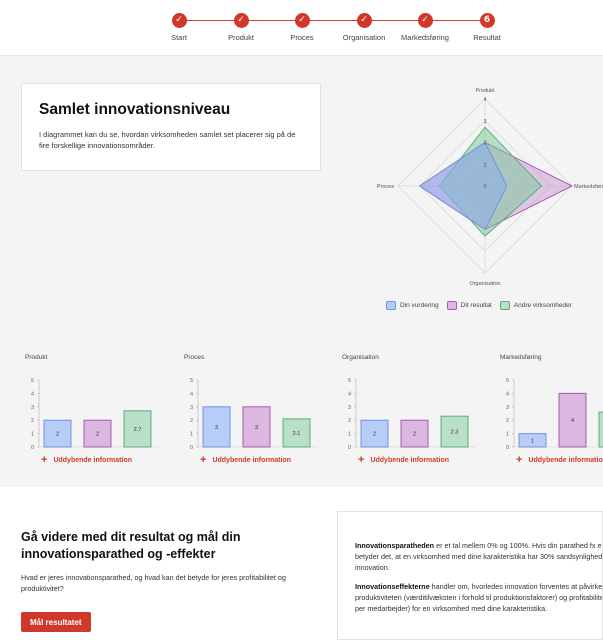 Image resolution: width=603 pixels, height=640 pixels. I want to click on legend-item-vurdering: Din vurdering, so click(412, 305).